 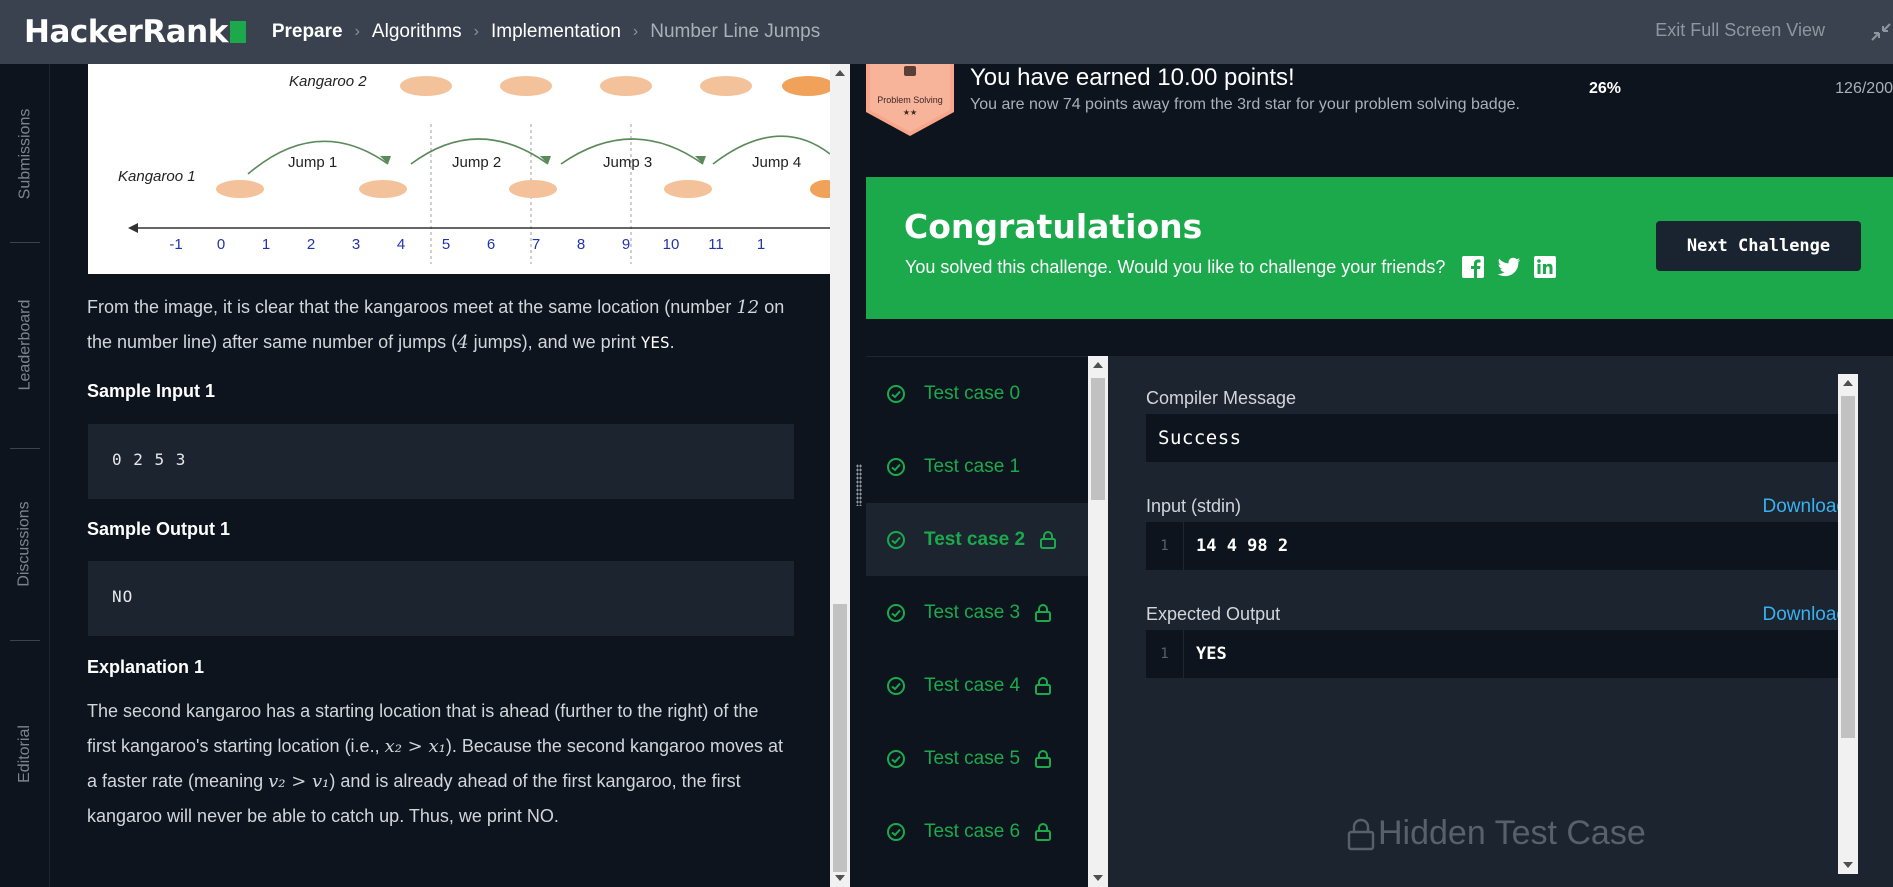 I want to click on test-case-item: Test case 0, so click(x=977, y=393).